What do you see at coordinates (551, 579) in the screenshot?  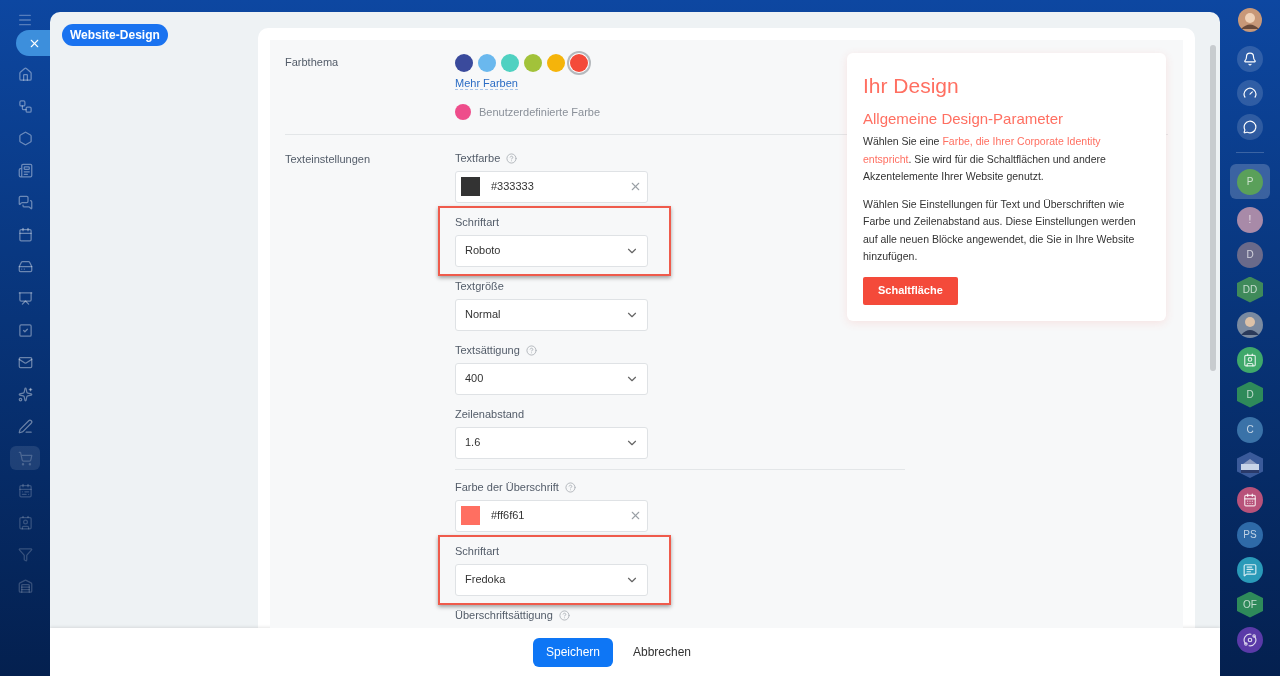 I see `select-field: Fredoka` at bounding box center [551, 579].